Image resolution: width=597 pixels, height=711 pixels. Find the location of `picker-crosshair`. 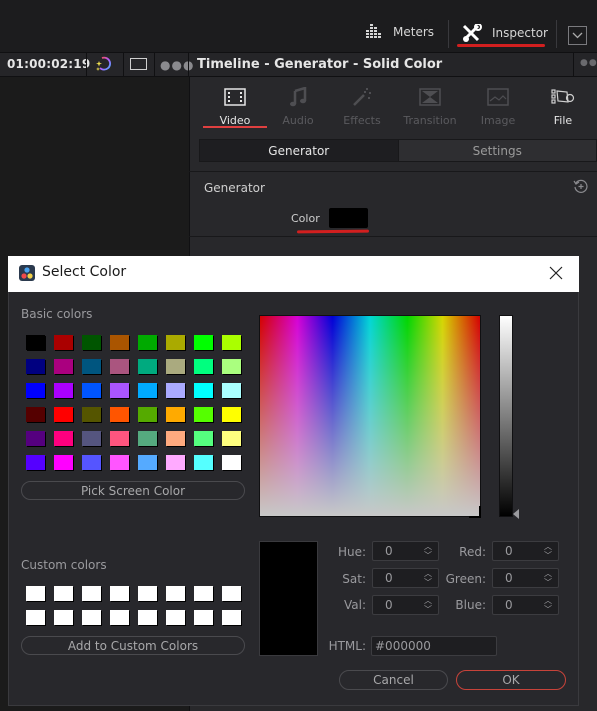

picker-crosshair is located at coordinates (475, 512).